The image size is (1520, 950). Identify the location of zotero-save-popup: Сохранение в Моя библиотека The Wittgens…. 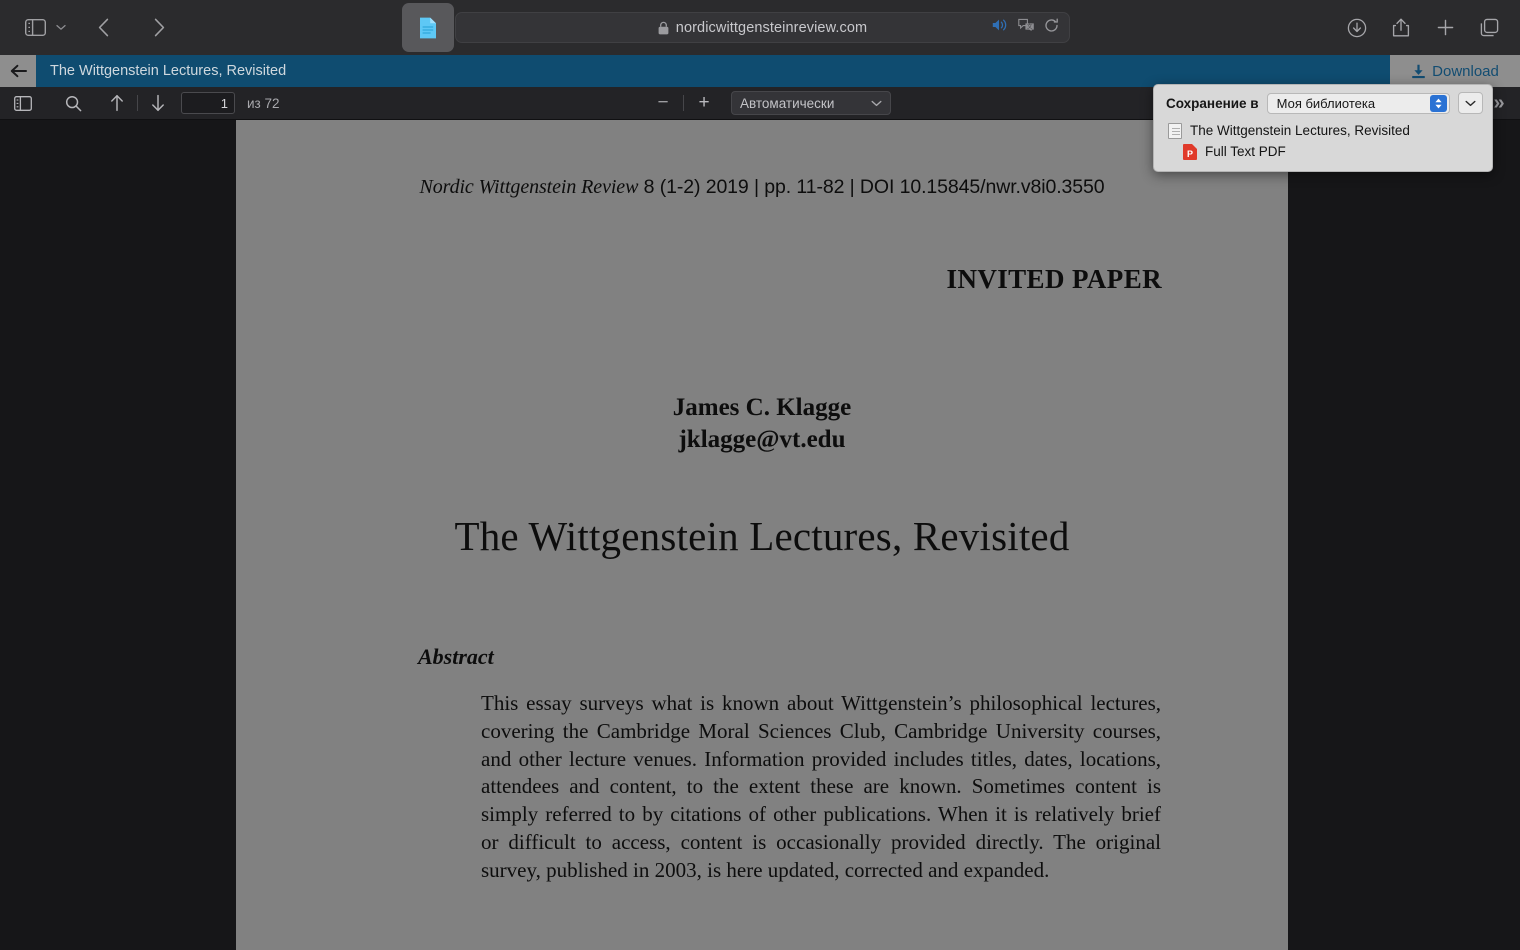
(1323, 128).